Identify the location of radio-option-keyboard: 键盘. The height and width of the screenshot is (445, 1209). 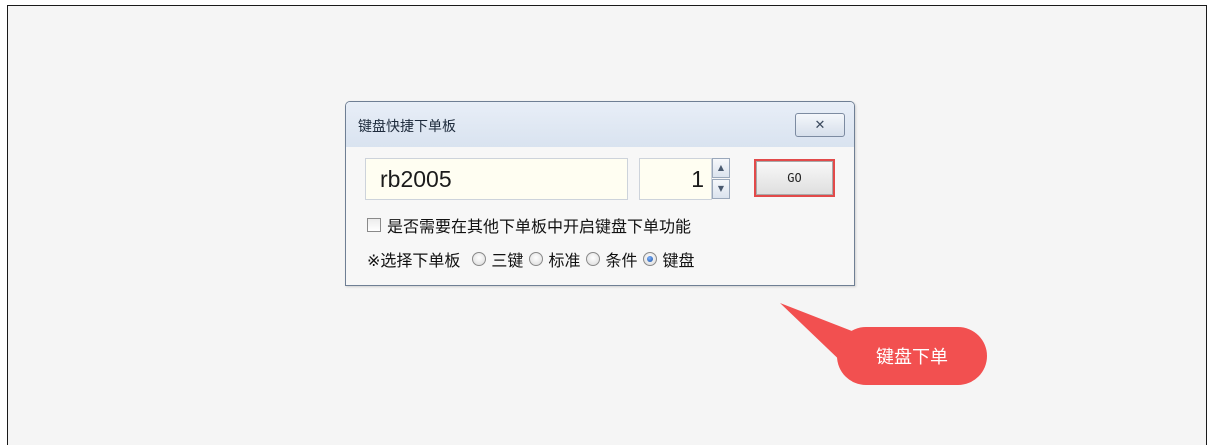
(668, 259).